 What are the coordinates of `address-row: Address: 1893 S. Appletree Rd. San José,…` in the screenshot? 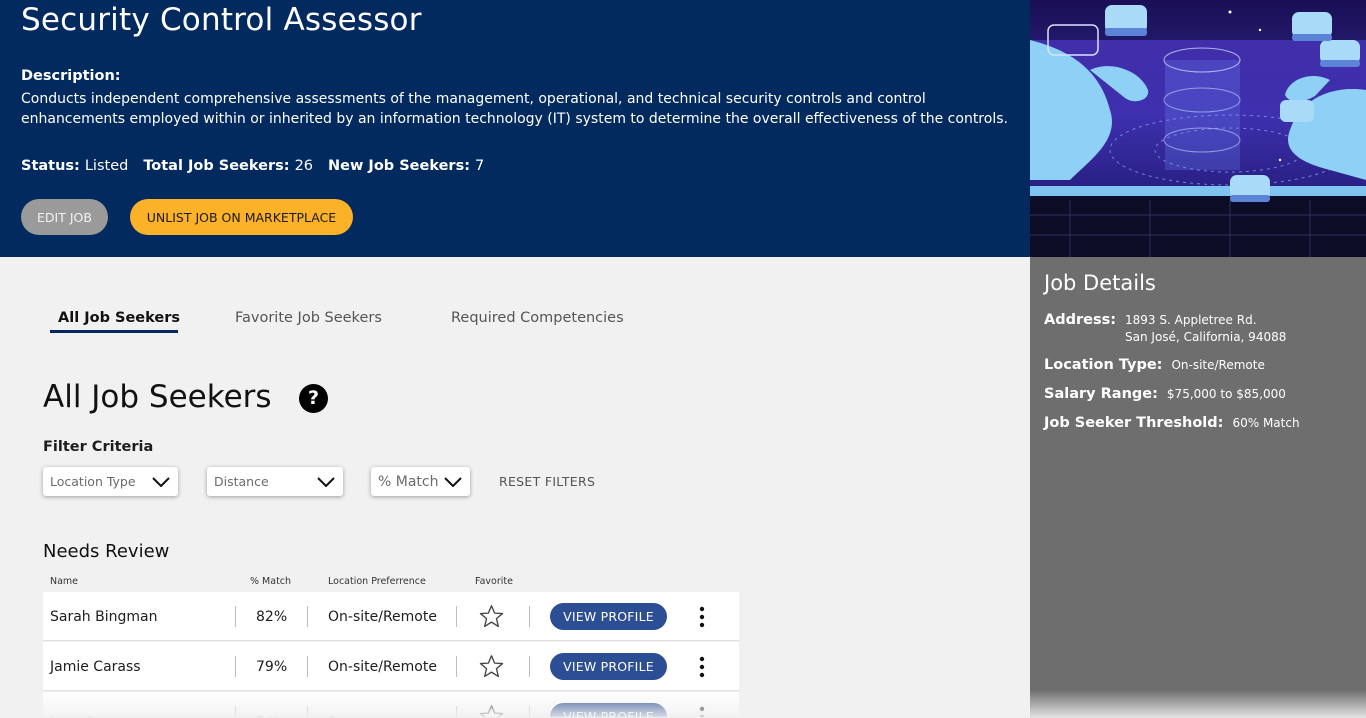 It's located at (1165, 329).